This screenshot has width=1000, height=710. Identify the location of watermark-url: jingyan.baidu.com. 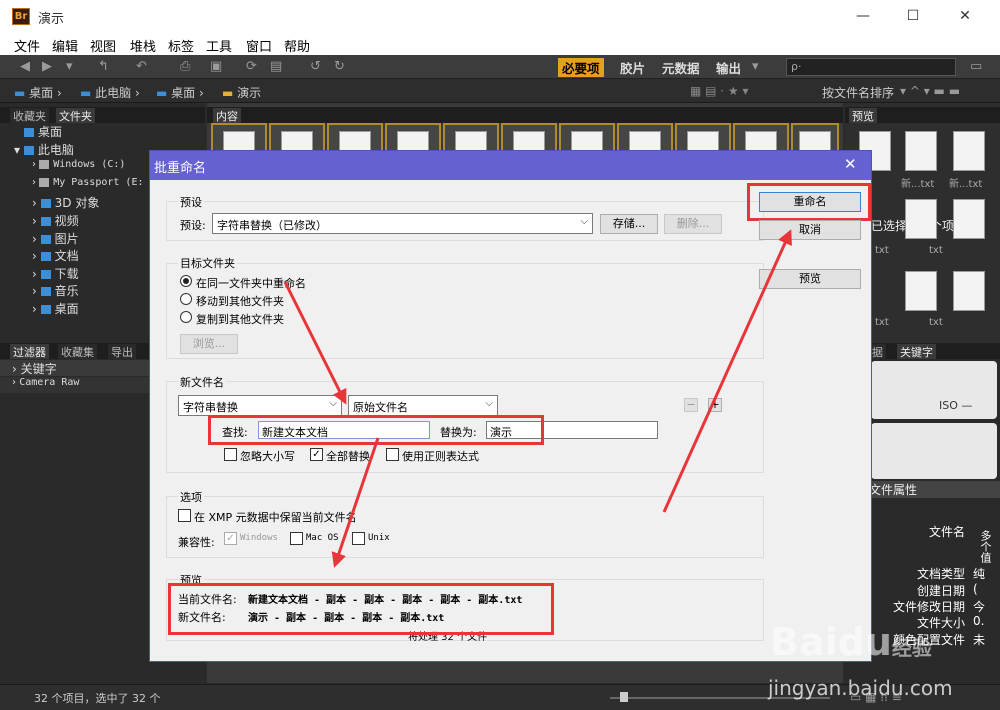
(860, 688).